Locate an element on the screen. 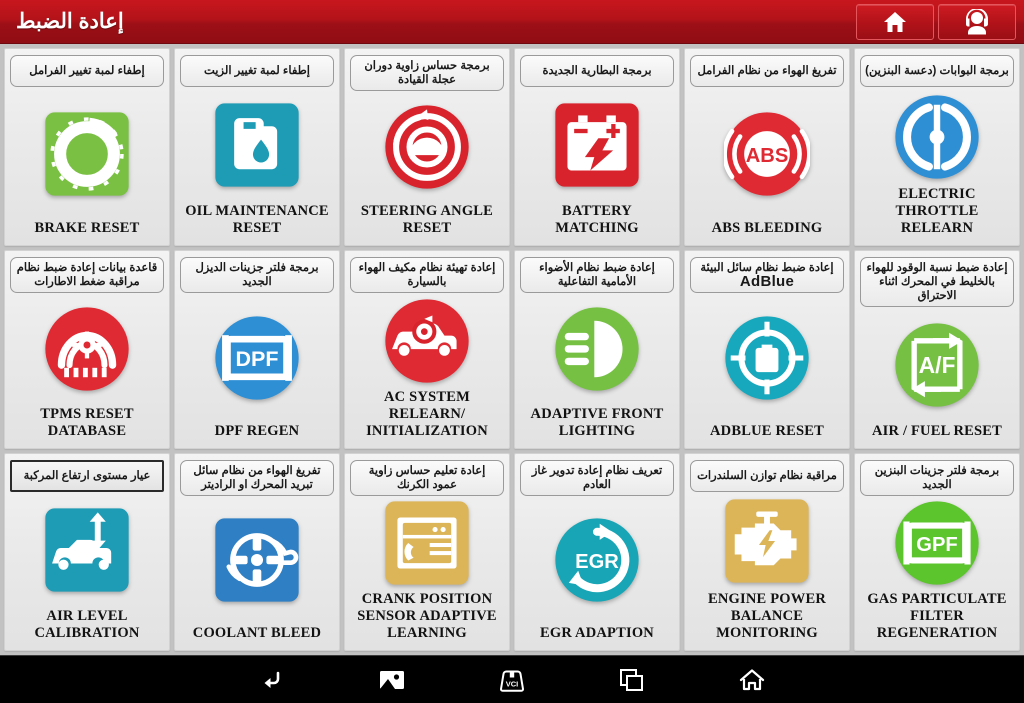 This screenshot has width=1024, height=703. card-arabic-label: برمجة فلتر جزينات البنزين الجديد is located at coordinates (937, 477).